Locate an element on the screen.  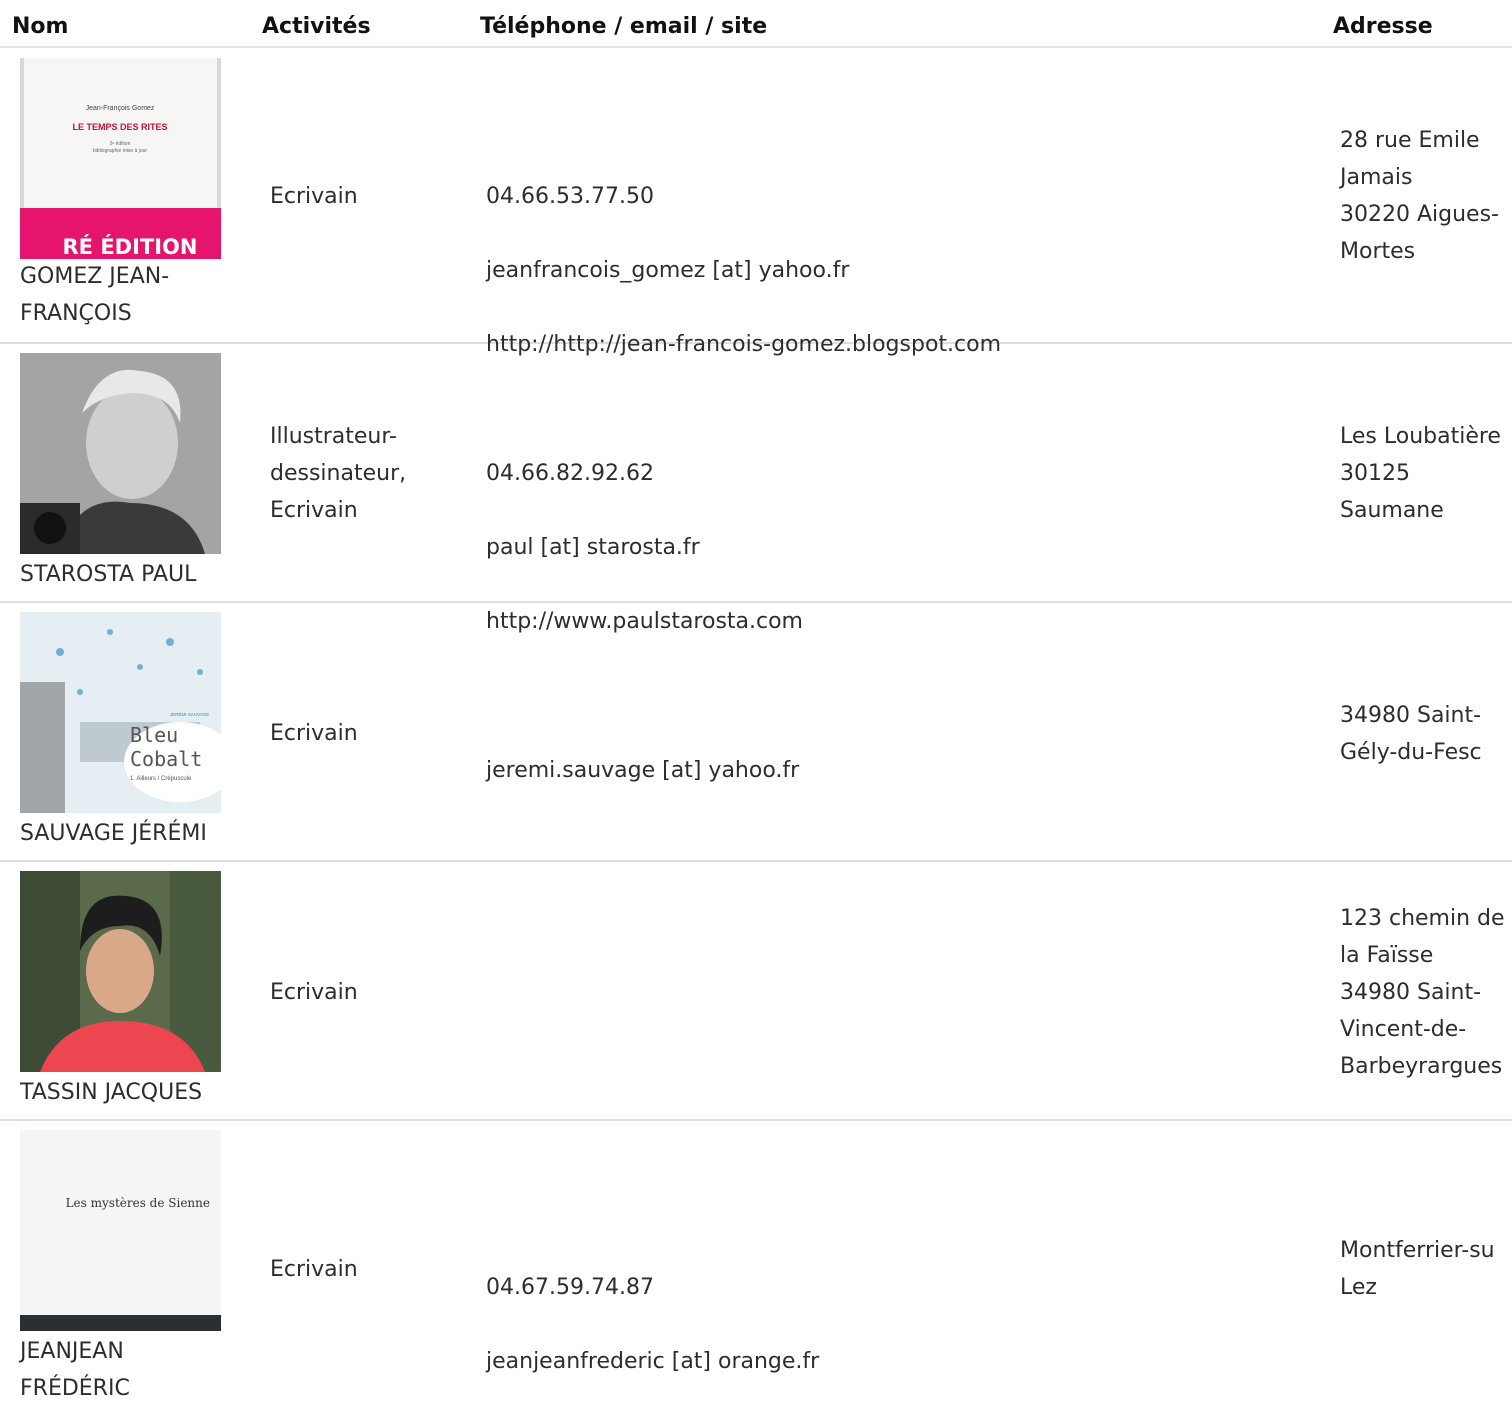
svg-text: 1. Ailleurs / Crépuscule is located at coordinates (161, 779).